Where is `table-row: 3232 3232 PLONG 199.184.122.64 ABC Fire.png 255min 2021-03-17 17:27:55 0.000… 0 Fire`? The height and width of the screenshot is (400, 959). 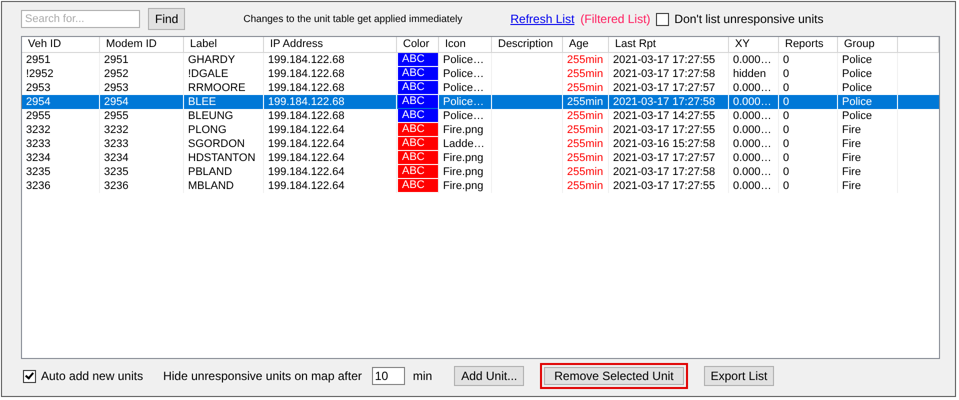 table-row: 3232 3232 PLONG 199.184.122.64 ABC Fire.png 255min 2021-03-17 17:27:55 0.000… 0 Fire is located at coordinates (480, 130).